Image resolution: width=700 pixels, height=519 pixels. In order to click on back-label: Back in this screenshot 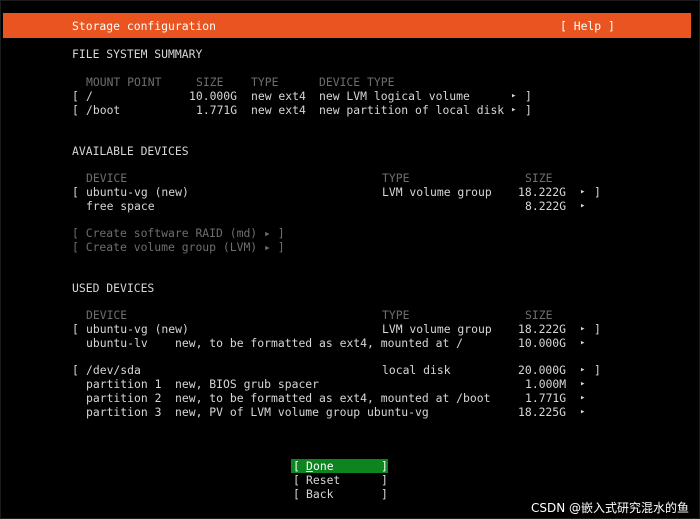, I will do `click(320, 494)`.